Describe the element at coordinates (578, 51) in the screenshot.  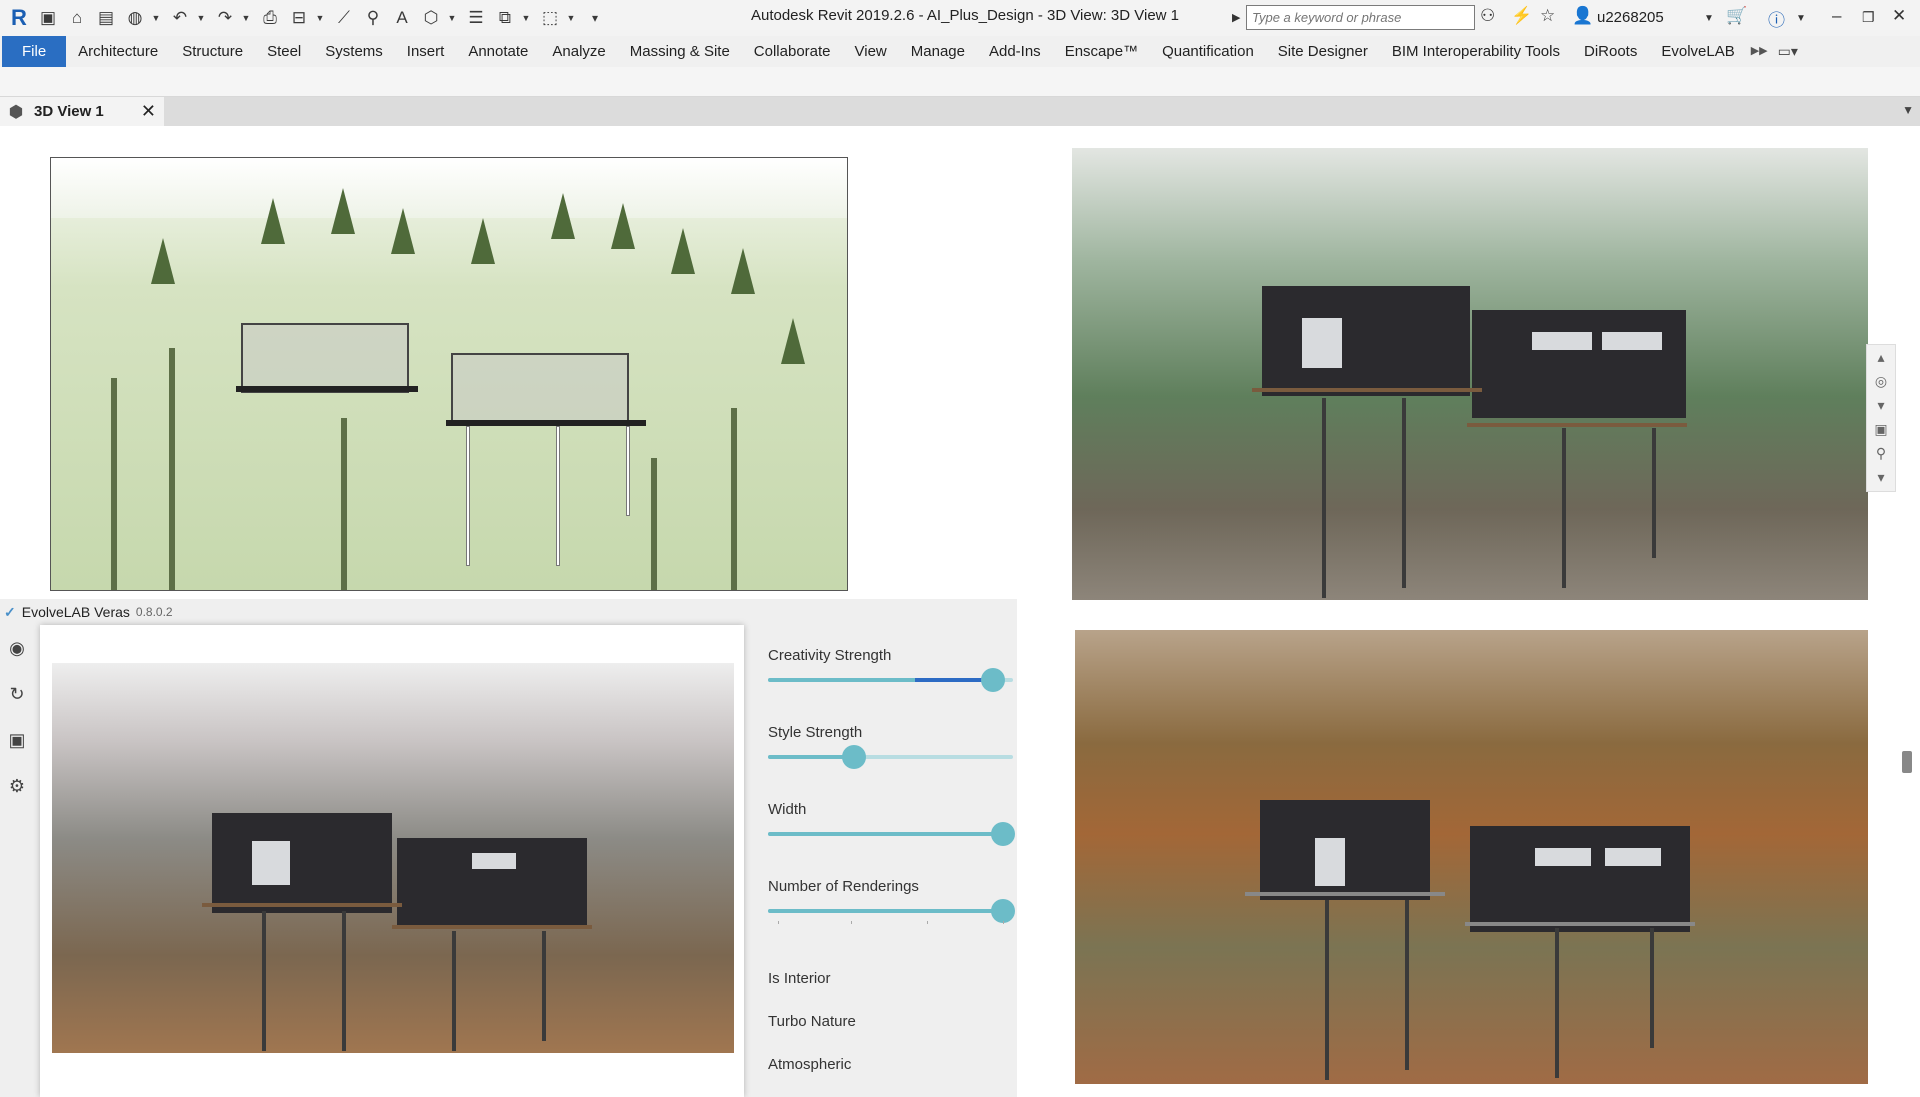
I see `tab-analyze: Analyze` at that location.